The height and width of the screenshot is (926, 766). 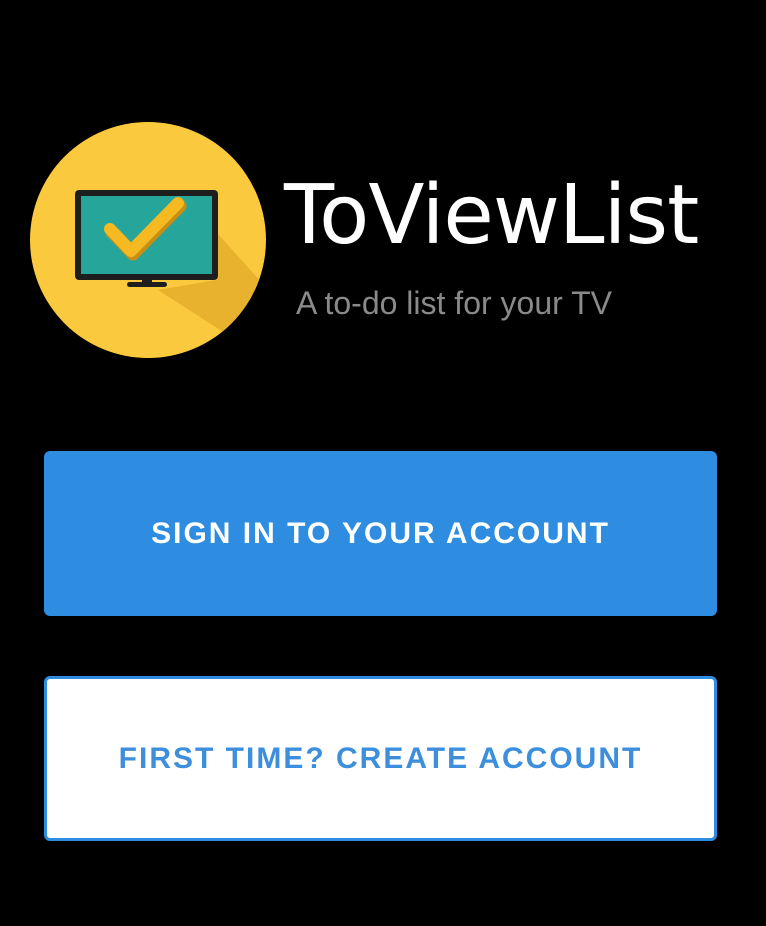 I want to click on app-tagline: A to-do list for your TV, so click(x=454, y=303).